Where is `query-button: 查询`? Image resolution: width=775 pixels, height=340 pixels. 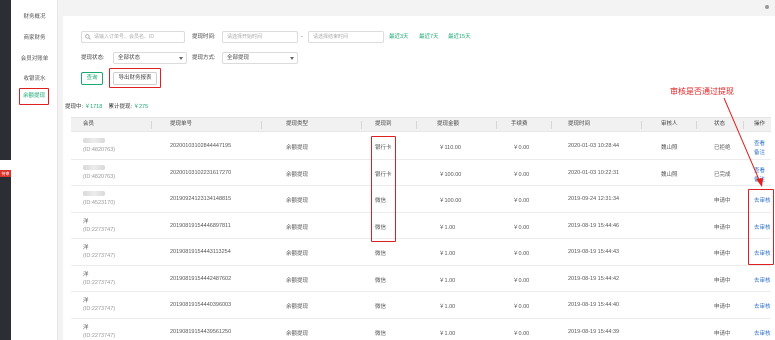 query-button: 查询 is located at coordinates (92, 78).